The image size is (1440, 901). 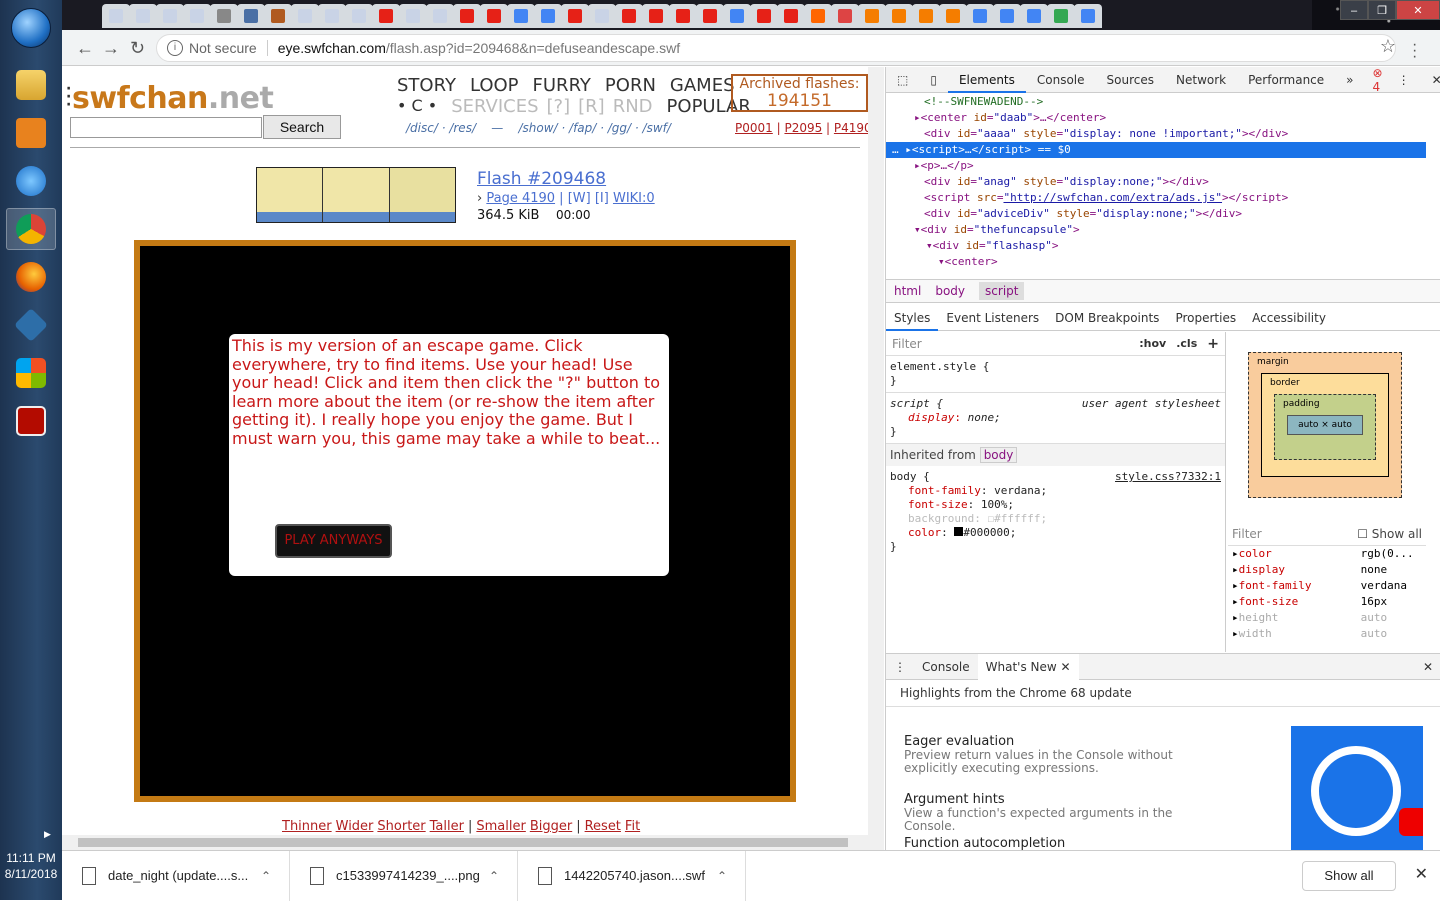 What do you see at coordinates (803, 128) in the screenshot?
I see `page-link-middle: P2095` at bounding box center [803, 128].